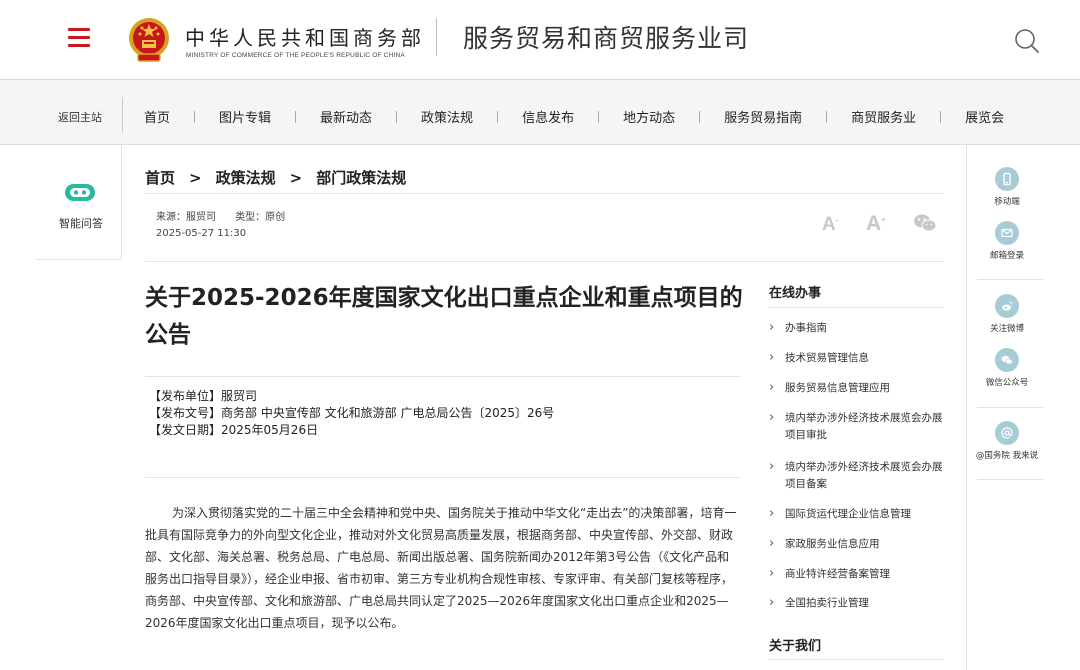  I want to click on org-name-cn: 中华人民共和国商务部, so click(305, 36).